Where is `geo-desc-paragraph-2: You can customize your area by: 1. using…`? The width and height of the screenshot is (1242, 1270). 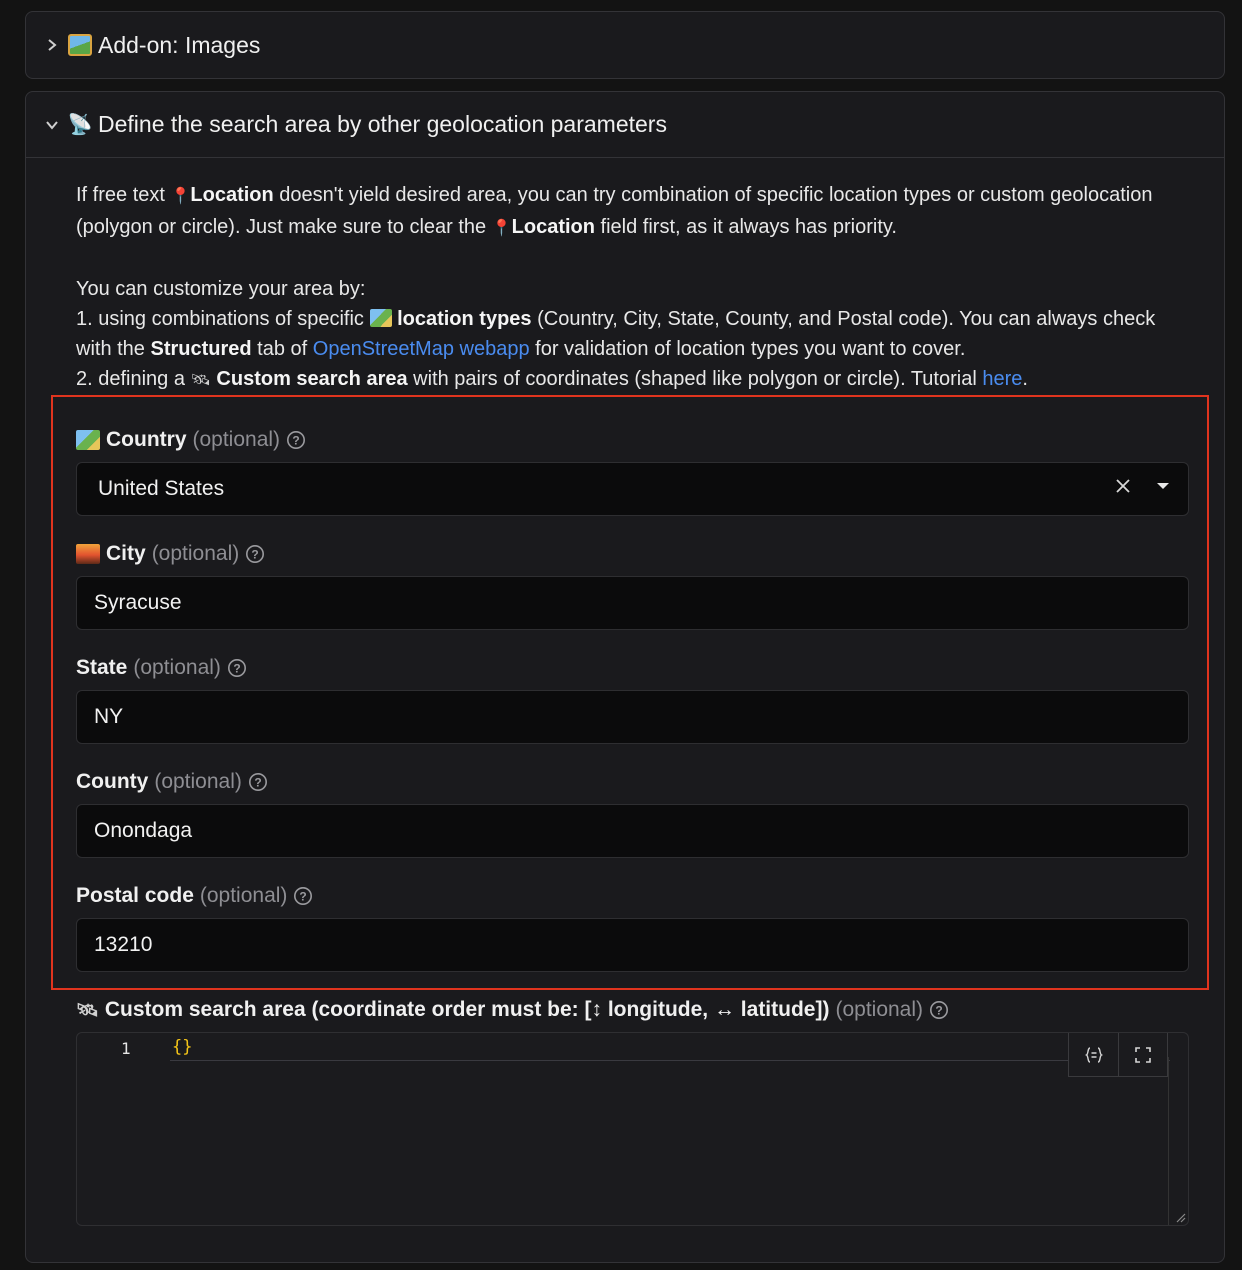
geo-desc-paragraph-2: You can customize your area by: 1. using… is located at coordinates (616, 334).